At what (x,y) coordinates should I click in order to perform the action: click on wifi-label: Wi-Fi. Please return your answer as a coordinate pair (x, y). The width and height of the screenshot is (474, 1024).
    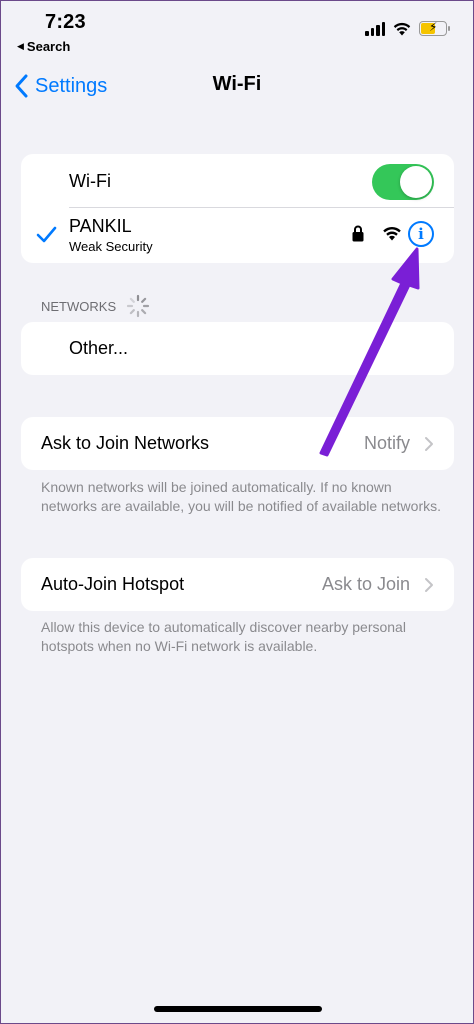
    Looking at the image, I should click on (90, 181).